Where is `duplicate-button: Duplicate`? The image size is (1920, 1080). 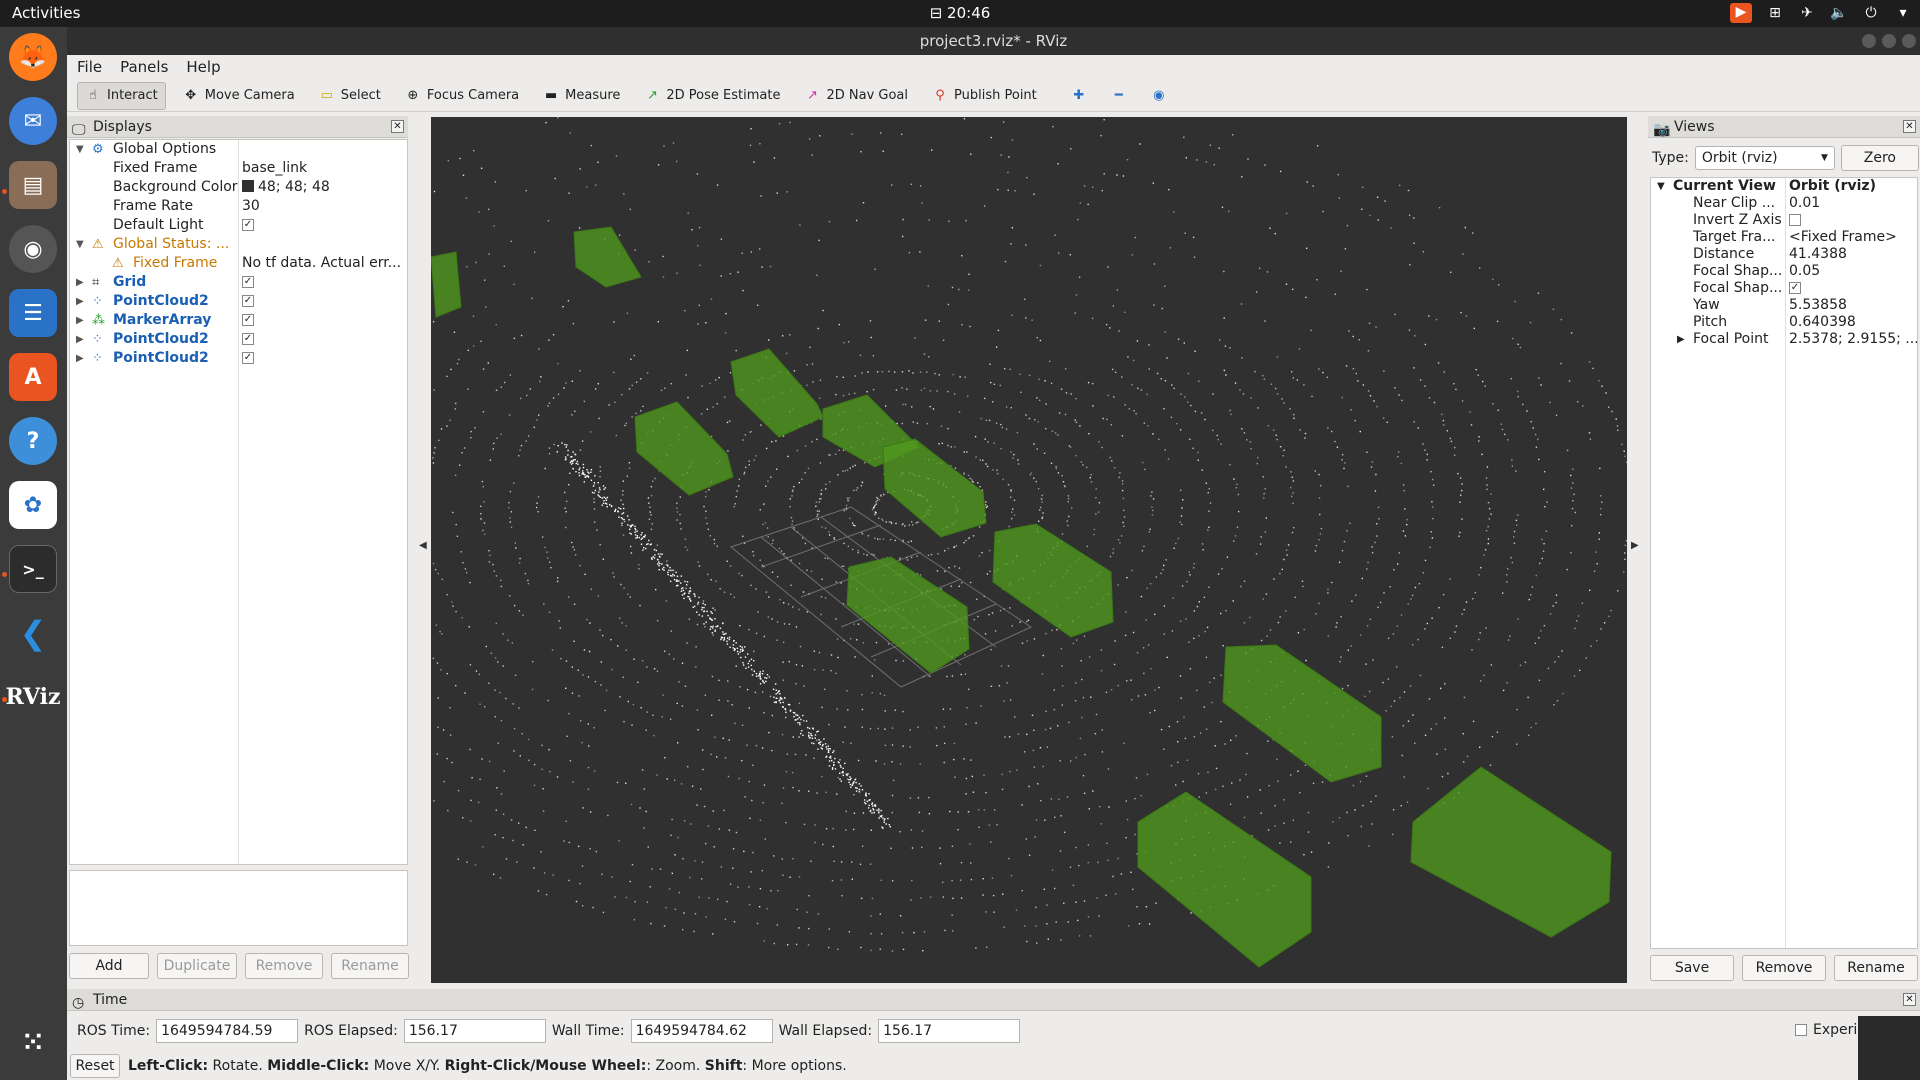 duplicate-button: Duplicate is located at coordinates (197, 966).